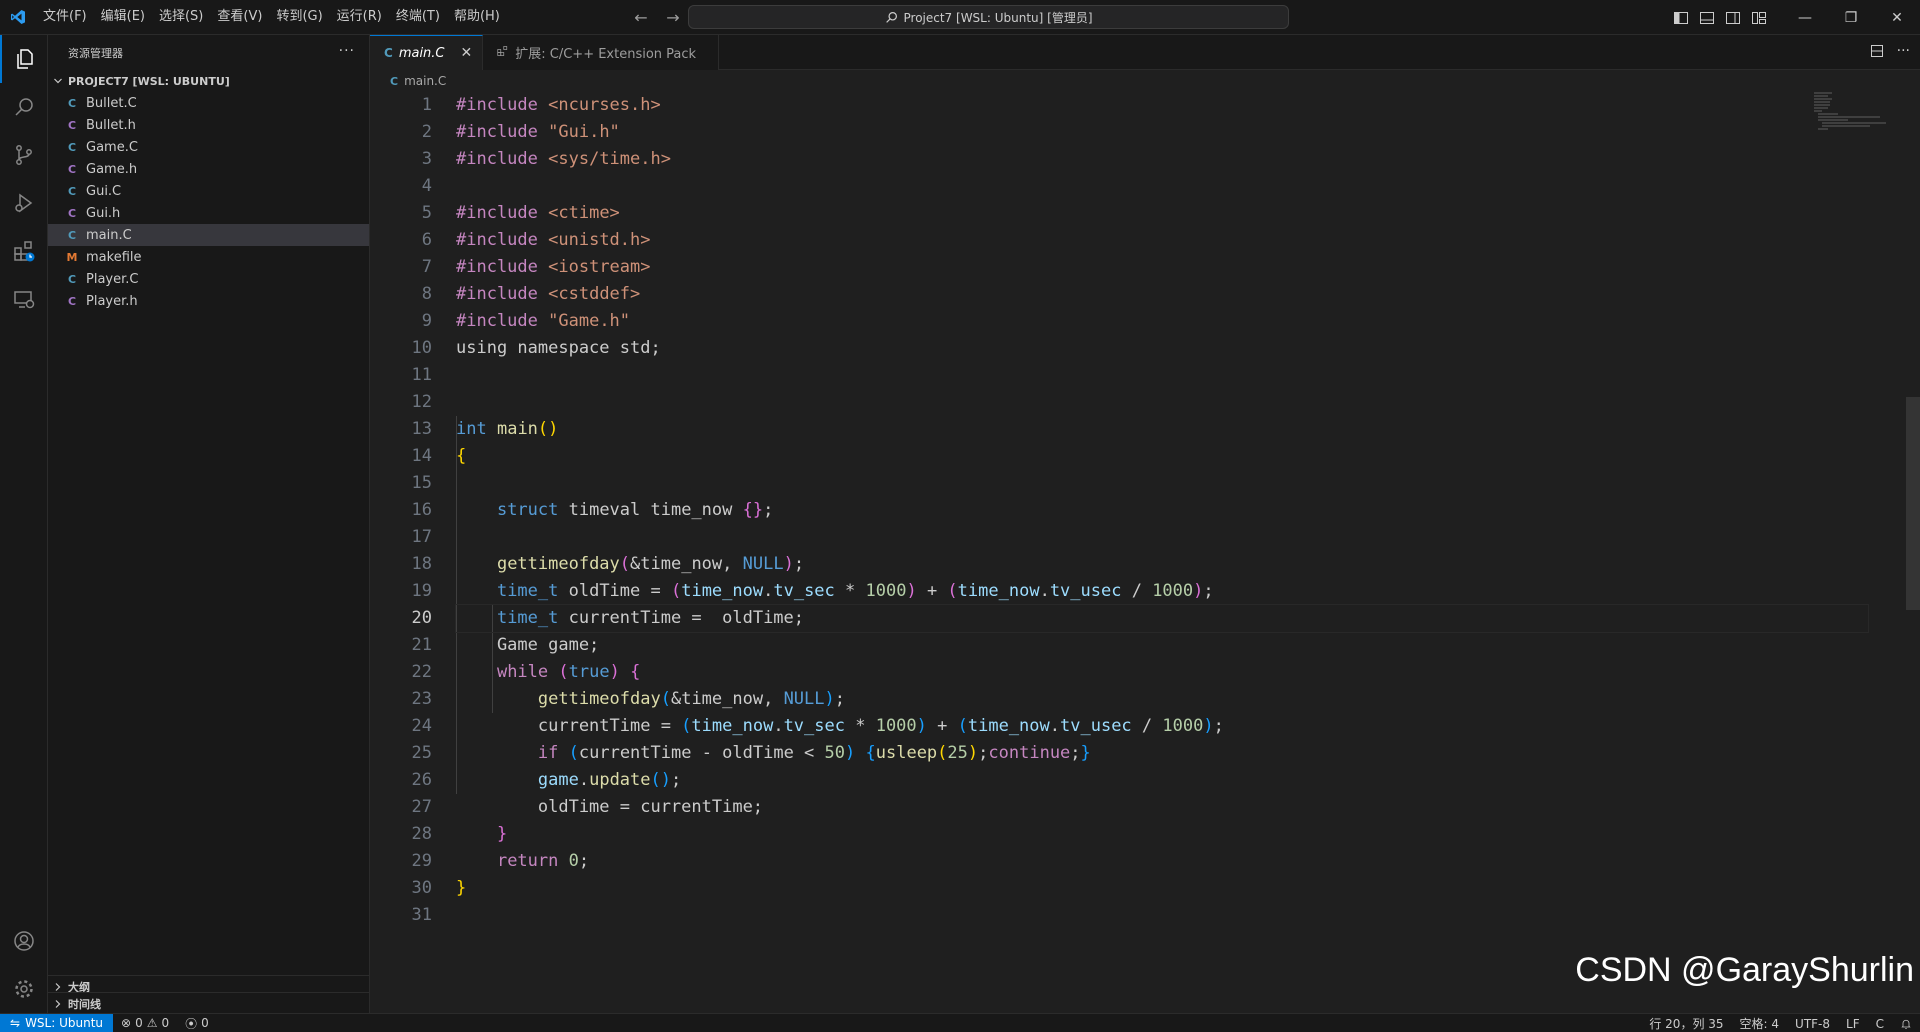  Describe the element at coordinates (24, 155) in the screenshot. I see `source-control-icon` at that location.